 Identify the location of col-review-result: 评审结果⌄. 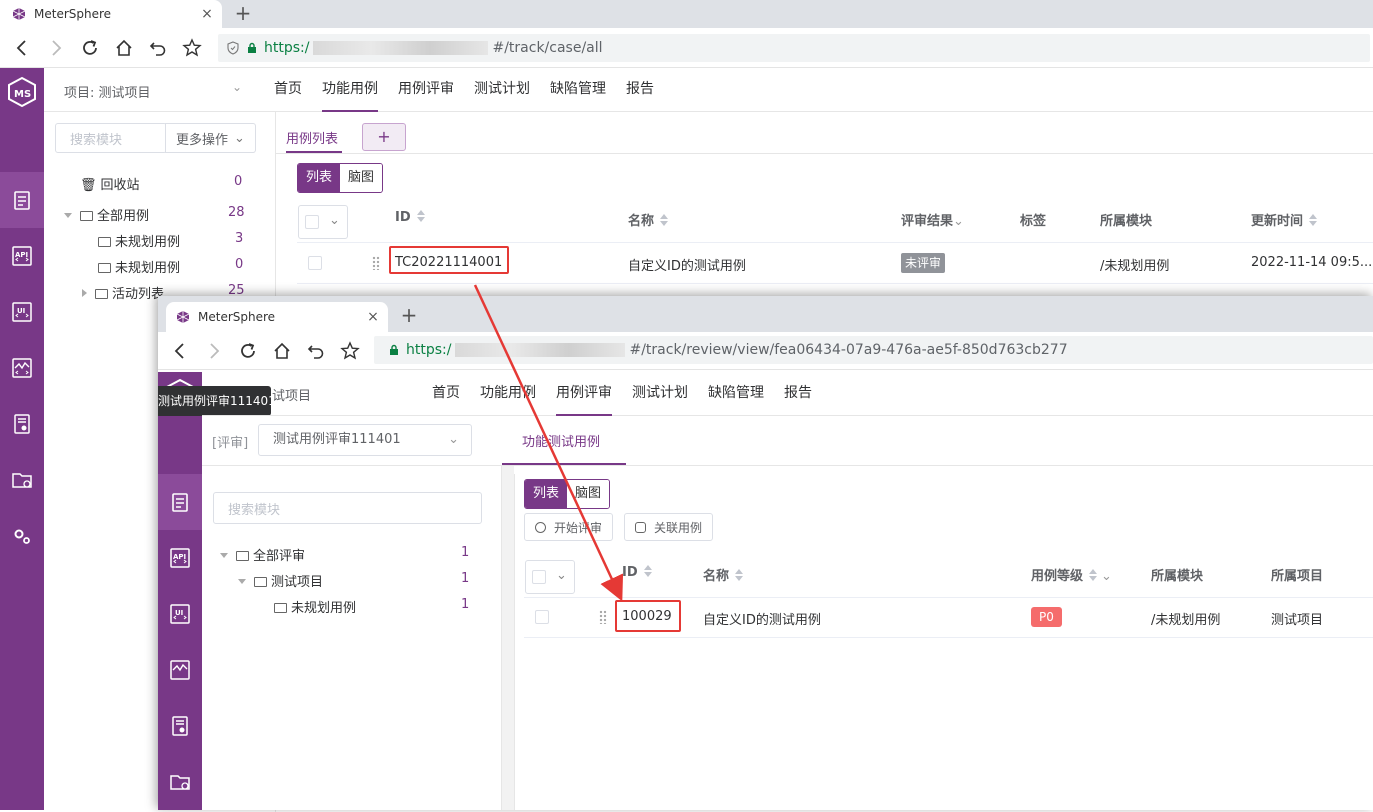
(932, 219).